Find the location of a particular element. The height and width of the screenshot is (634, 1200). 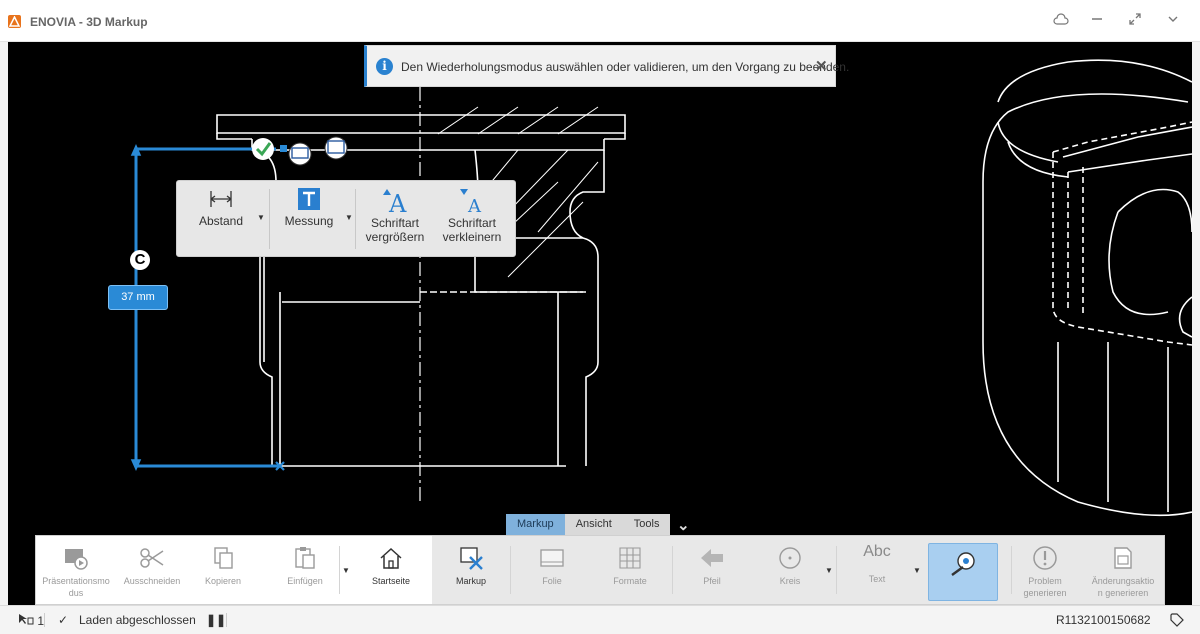

messung-button: Messung is located at coordinates (309, 207).